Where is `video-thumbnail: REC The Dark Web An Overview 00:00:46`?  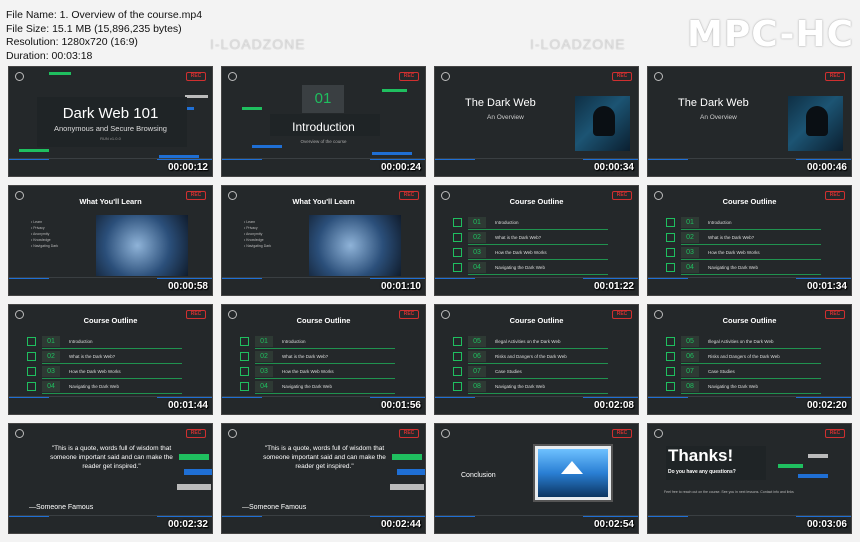 video-thumbnail: REC The Dark Web An Overview 00:00:46 is located at coordinates (749, 121).